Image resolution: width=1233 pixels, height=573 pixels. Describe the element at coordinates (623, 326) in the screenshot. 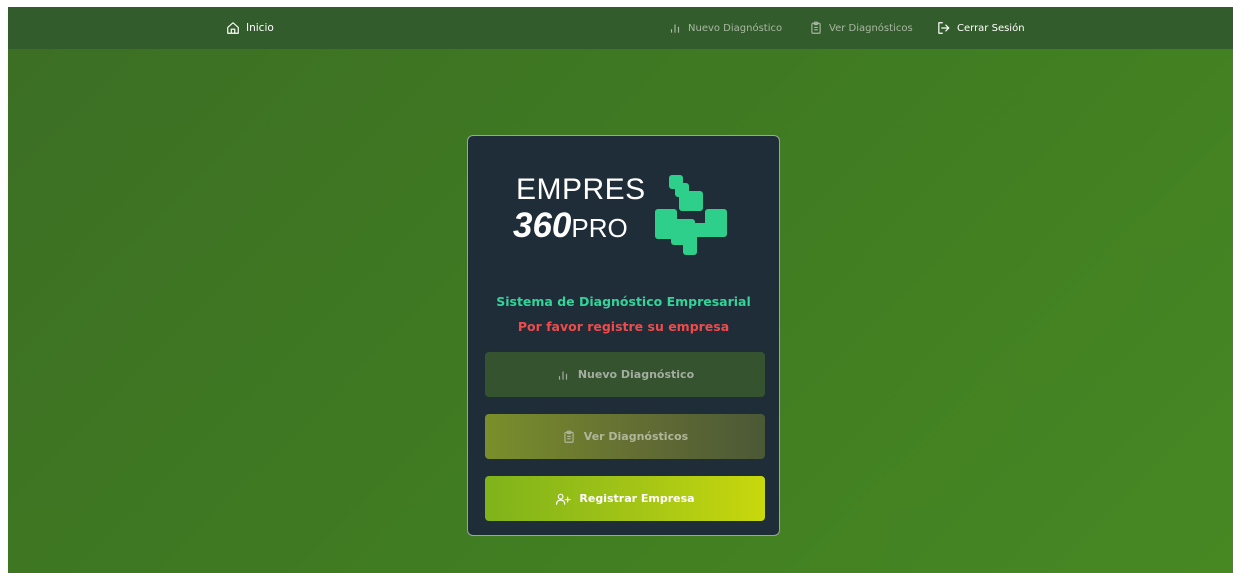

I see `register-notice: Por favor registre su empresa` at that location.